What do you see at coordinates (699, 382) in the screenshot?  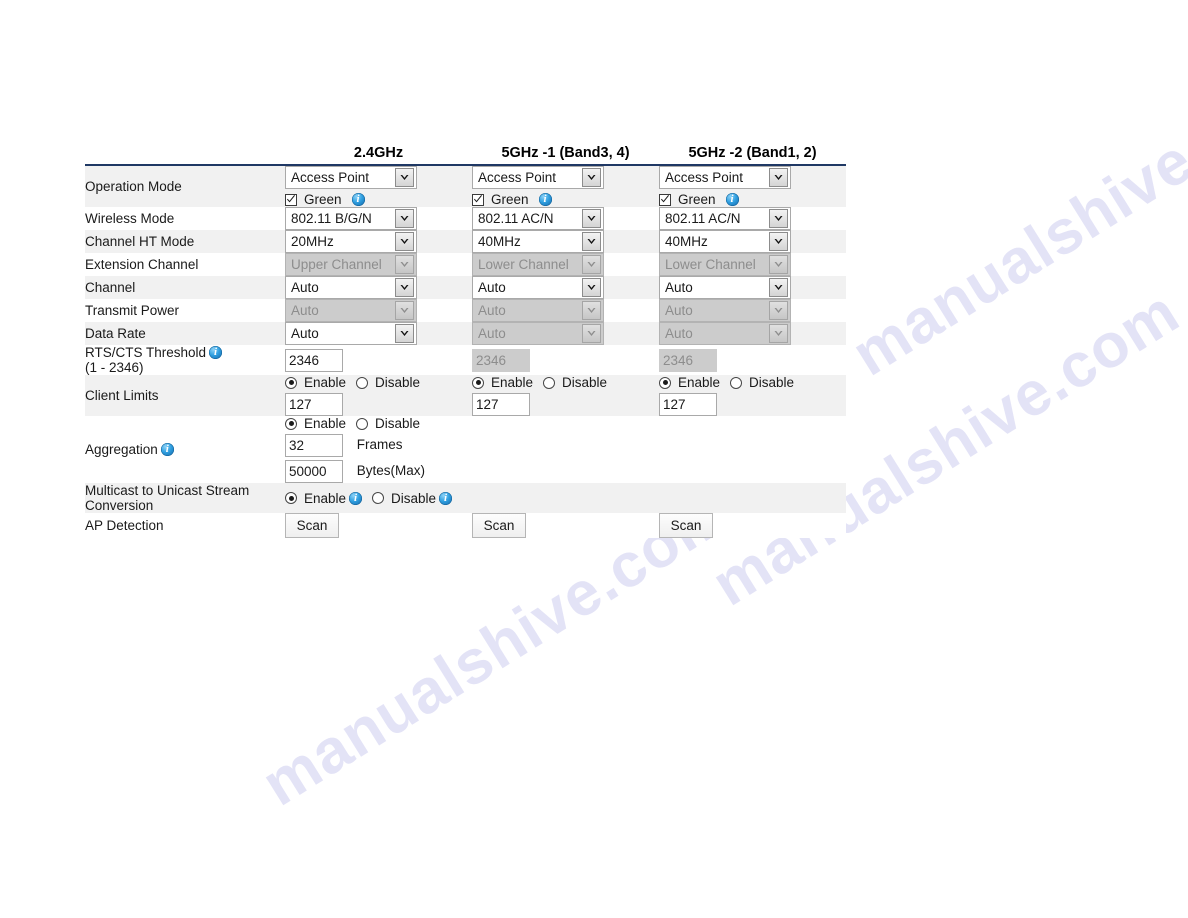 I see `radio-enable-label-5g2: Enable` at bounding box center [699, 382].